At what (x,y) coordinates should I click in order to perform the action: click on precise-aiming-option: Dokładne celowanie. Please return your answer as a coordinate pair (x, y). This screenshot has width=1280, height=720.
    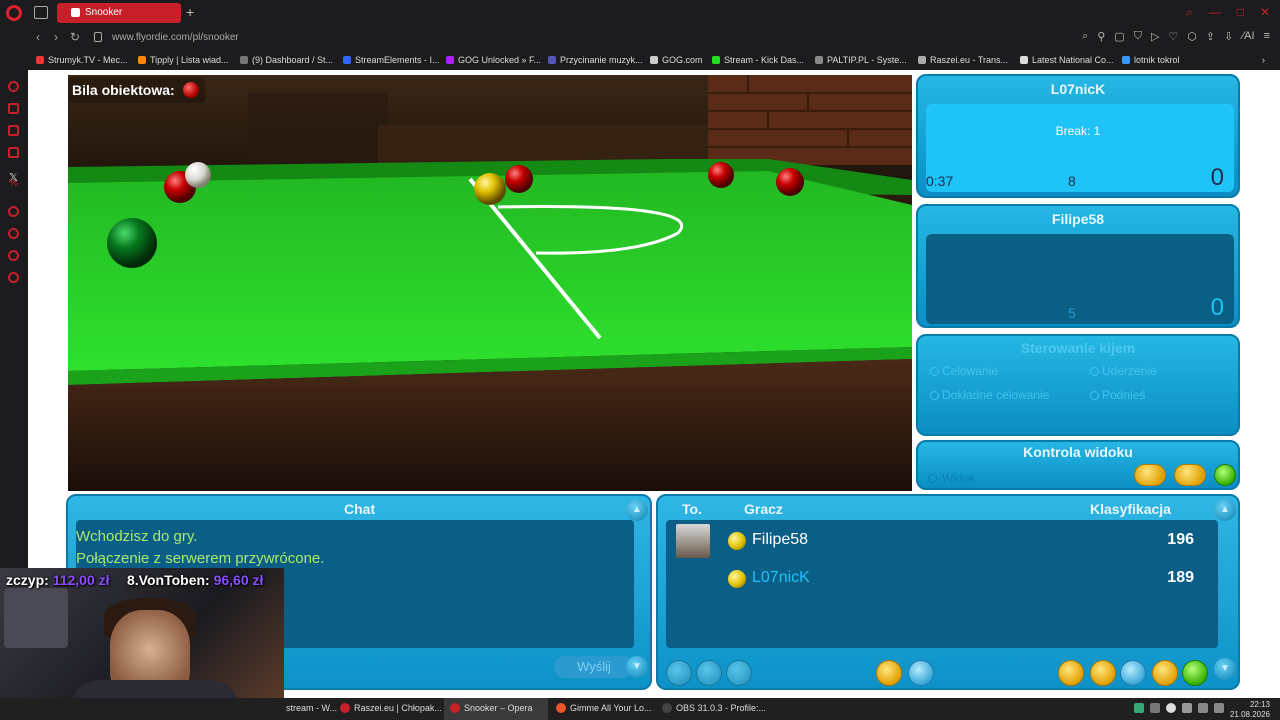
    Looking at the image, I should click on (989, 395).